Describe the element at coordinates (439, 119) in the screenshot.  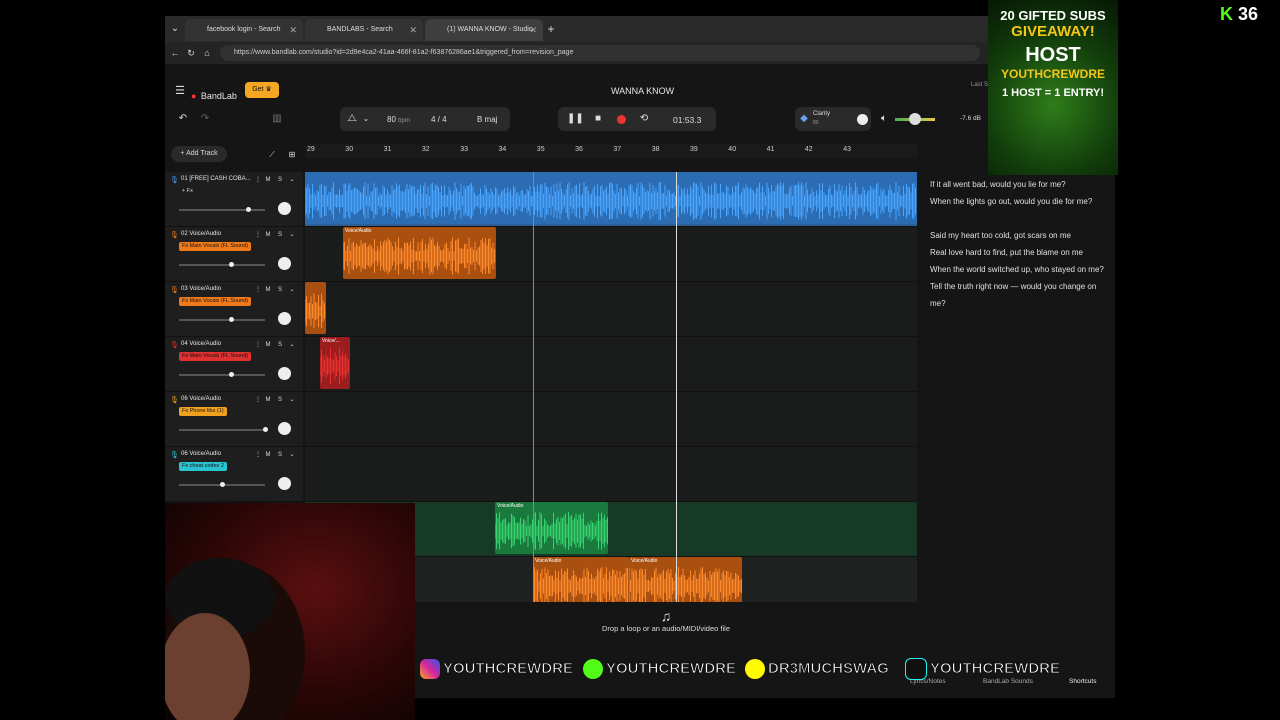
I see `time-signature: 4 / 4` at that location.